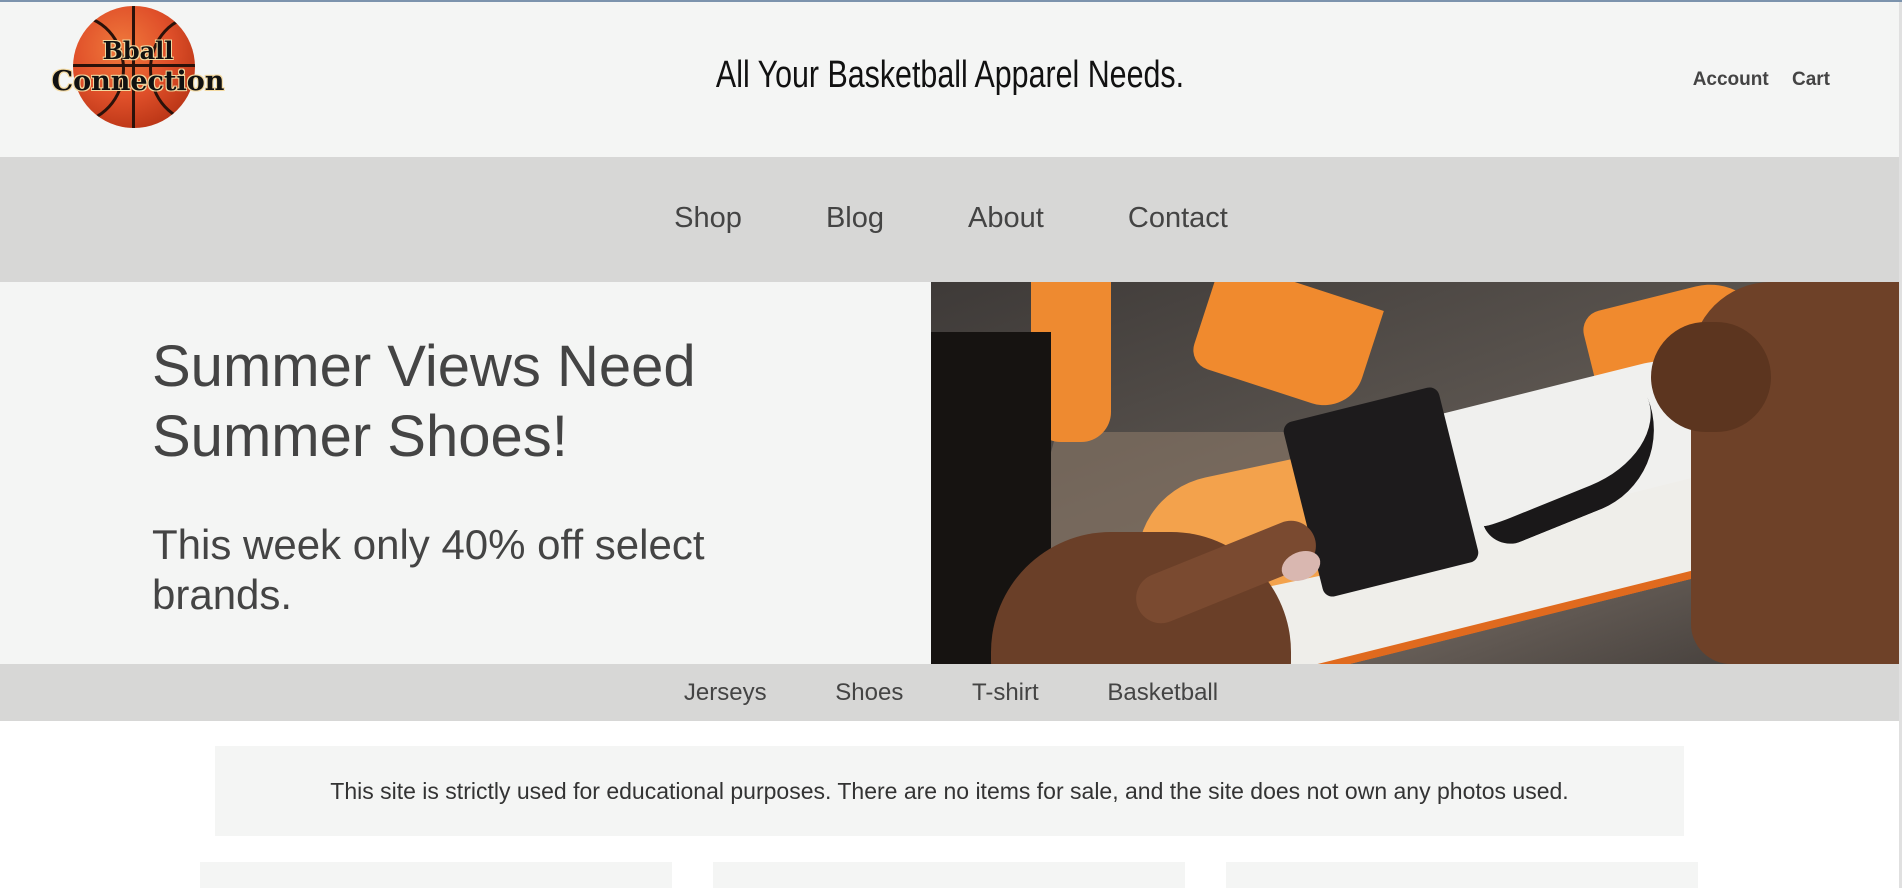 The height and width of the screenshot is (888, 1902). What do you see at coordinates (855, 218) in the screenshot?
I see `nav-item-blog: Blog` at bounding box center [855, 218].